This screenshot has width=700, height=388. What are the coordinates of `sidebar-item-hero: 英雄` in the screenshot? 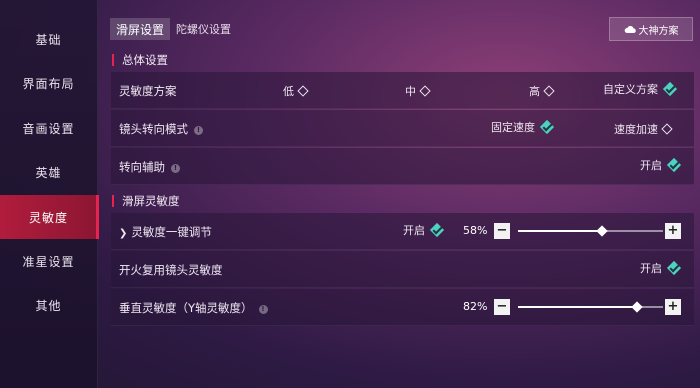 It's located at (48, 172).